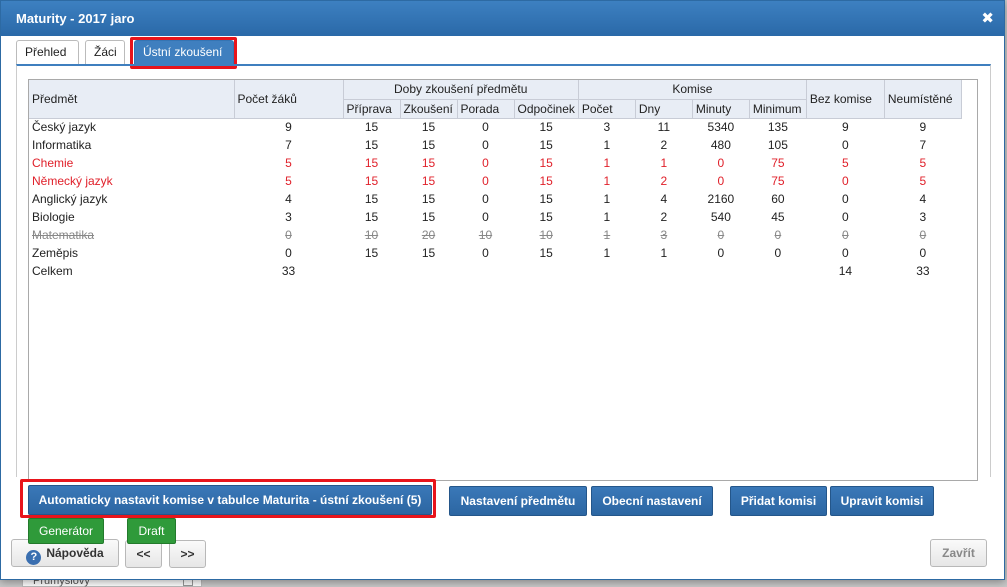  I want to click on header-unplaced: Neumístěné, so click(923, 99).